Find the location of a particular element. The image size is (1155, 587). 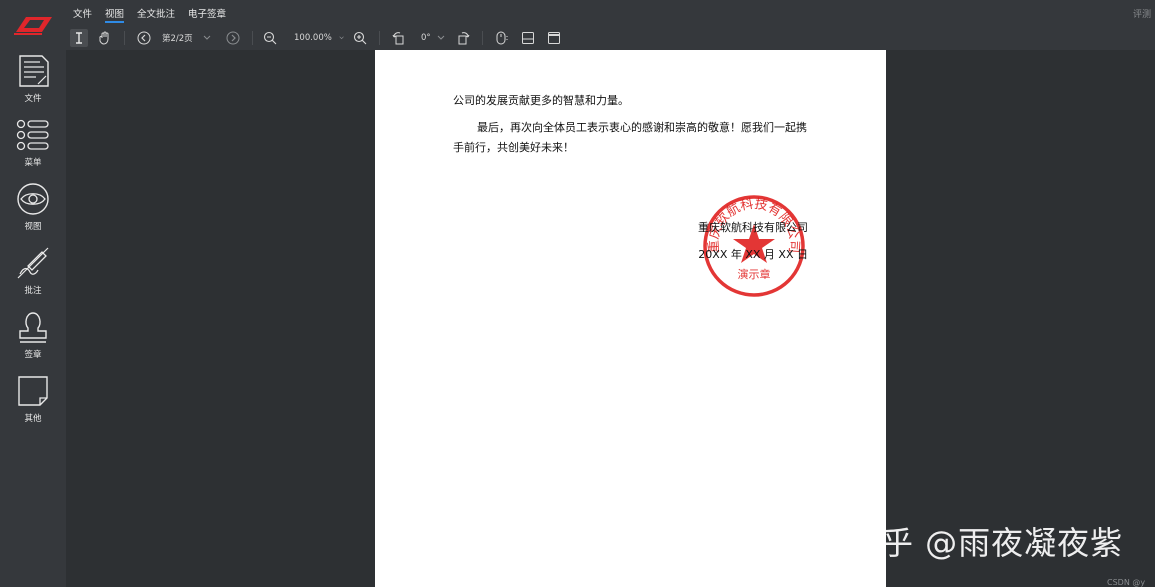

app-logo is located at coordinates (33, 25).